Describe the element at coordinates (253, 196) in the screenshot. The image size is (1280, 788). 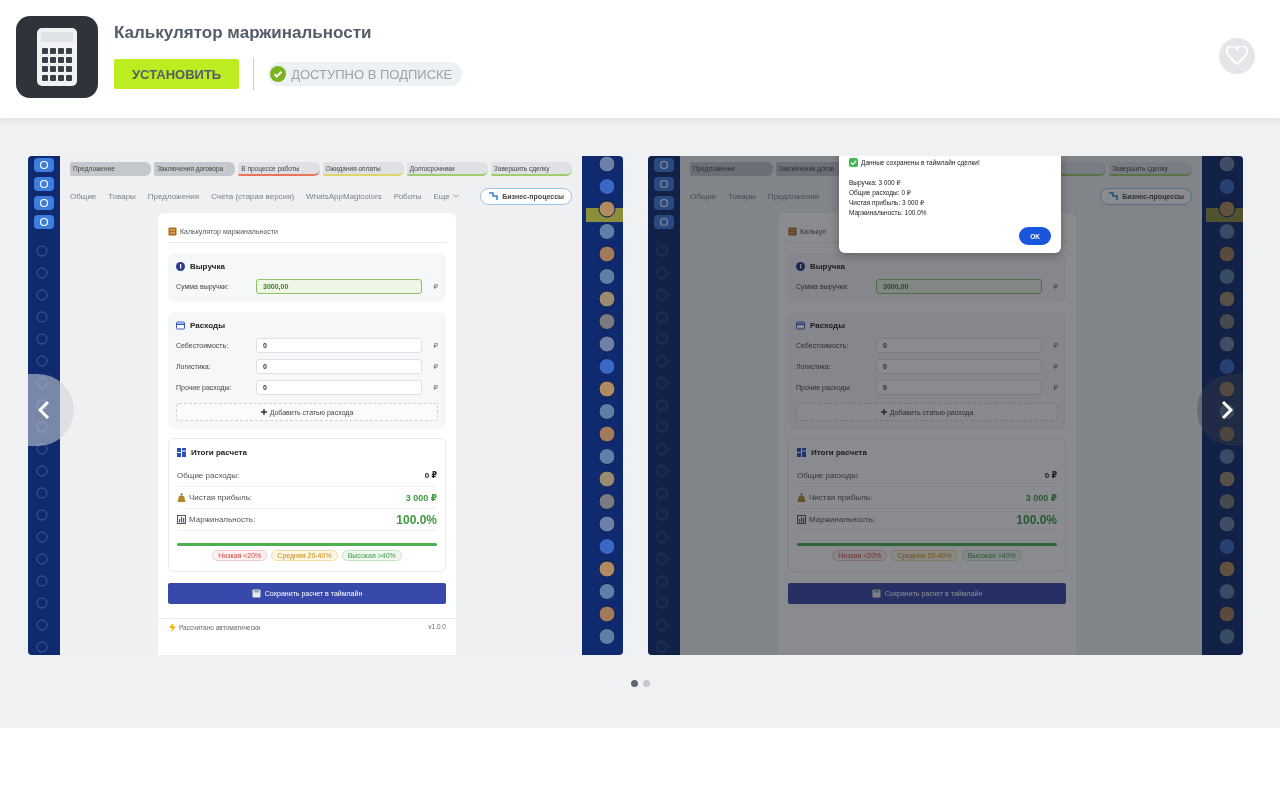
I see `tab: Счета (старая версия)` at that location.